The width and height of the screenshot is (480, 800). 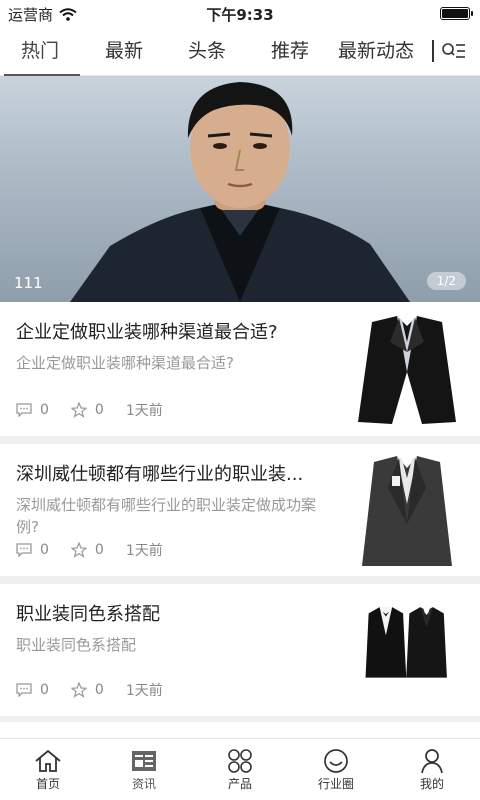 I want to click on nav-me-label: 我的, so click(x=431, y=784).